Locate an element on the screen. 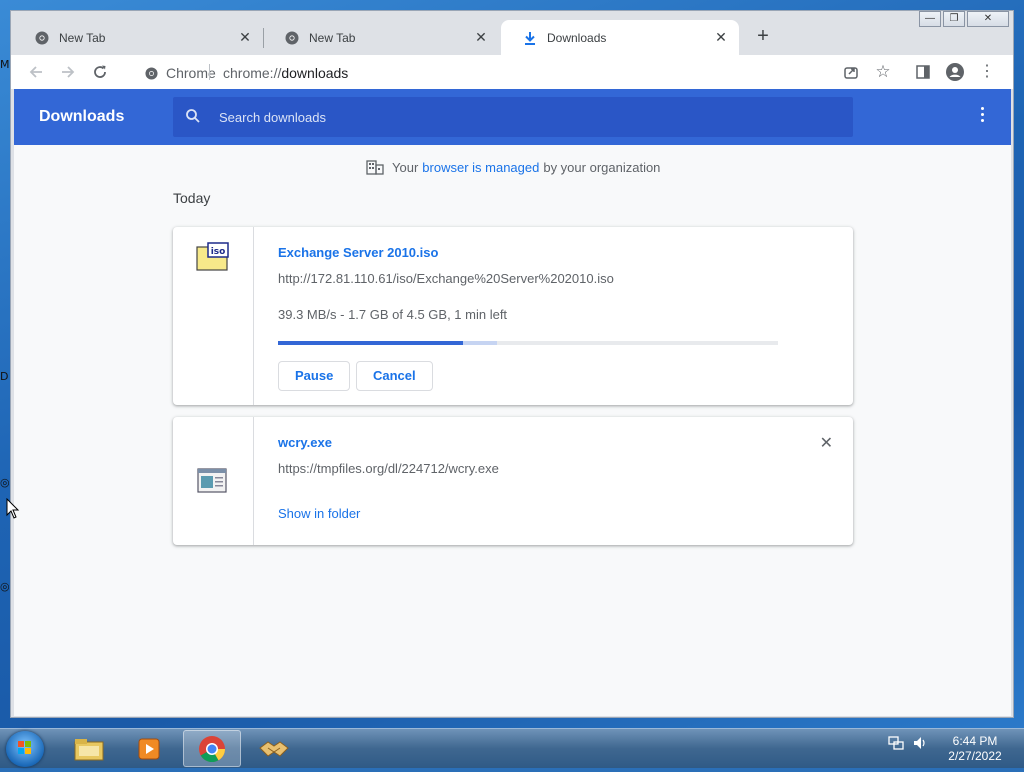 The image size is (1024, 772). reload-icon is located at coordinates (100, 71).